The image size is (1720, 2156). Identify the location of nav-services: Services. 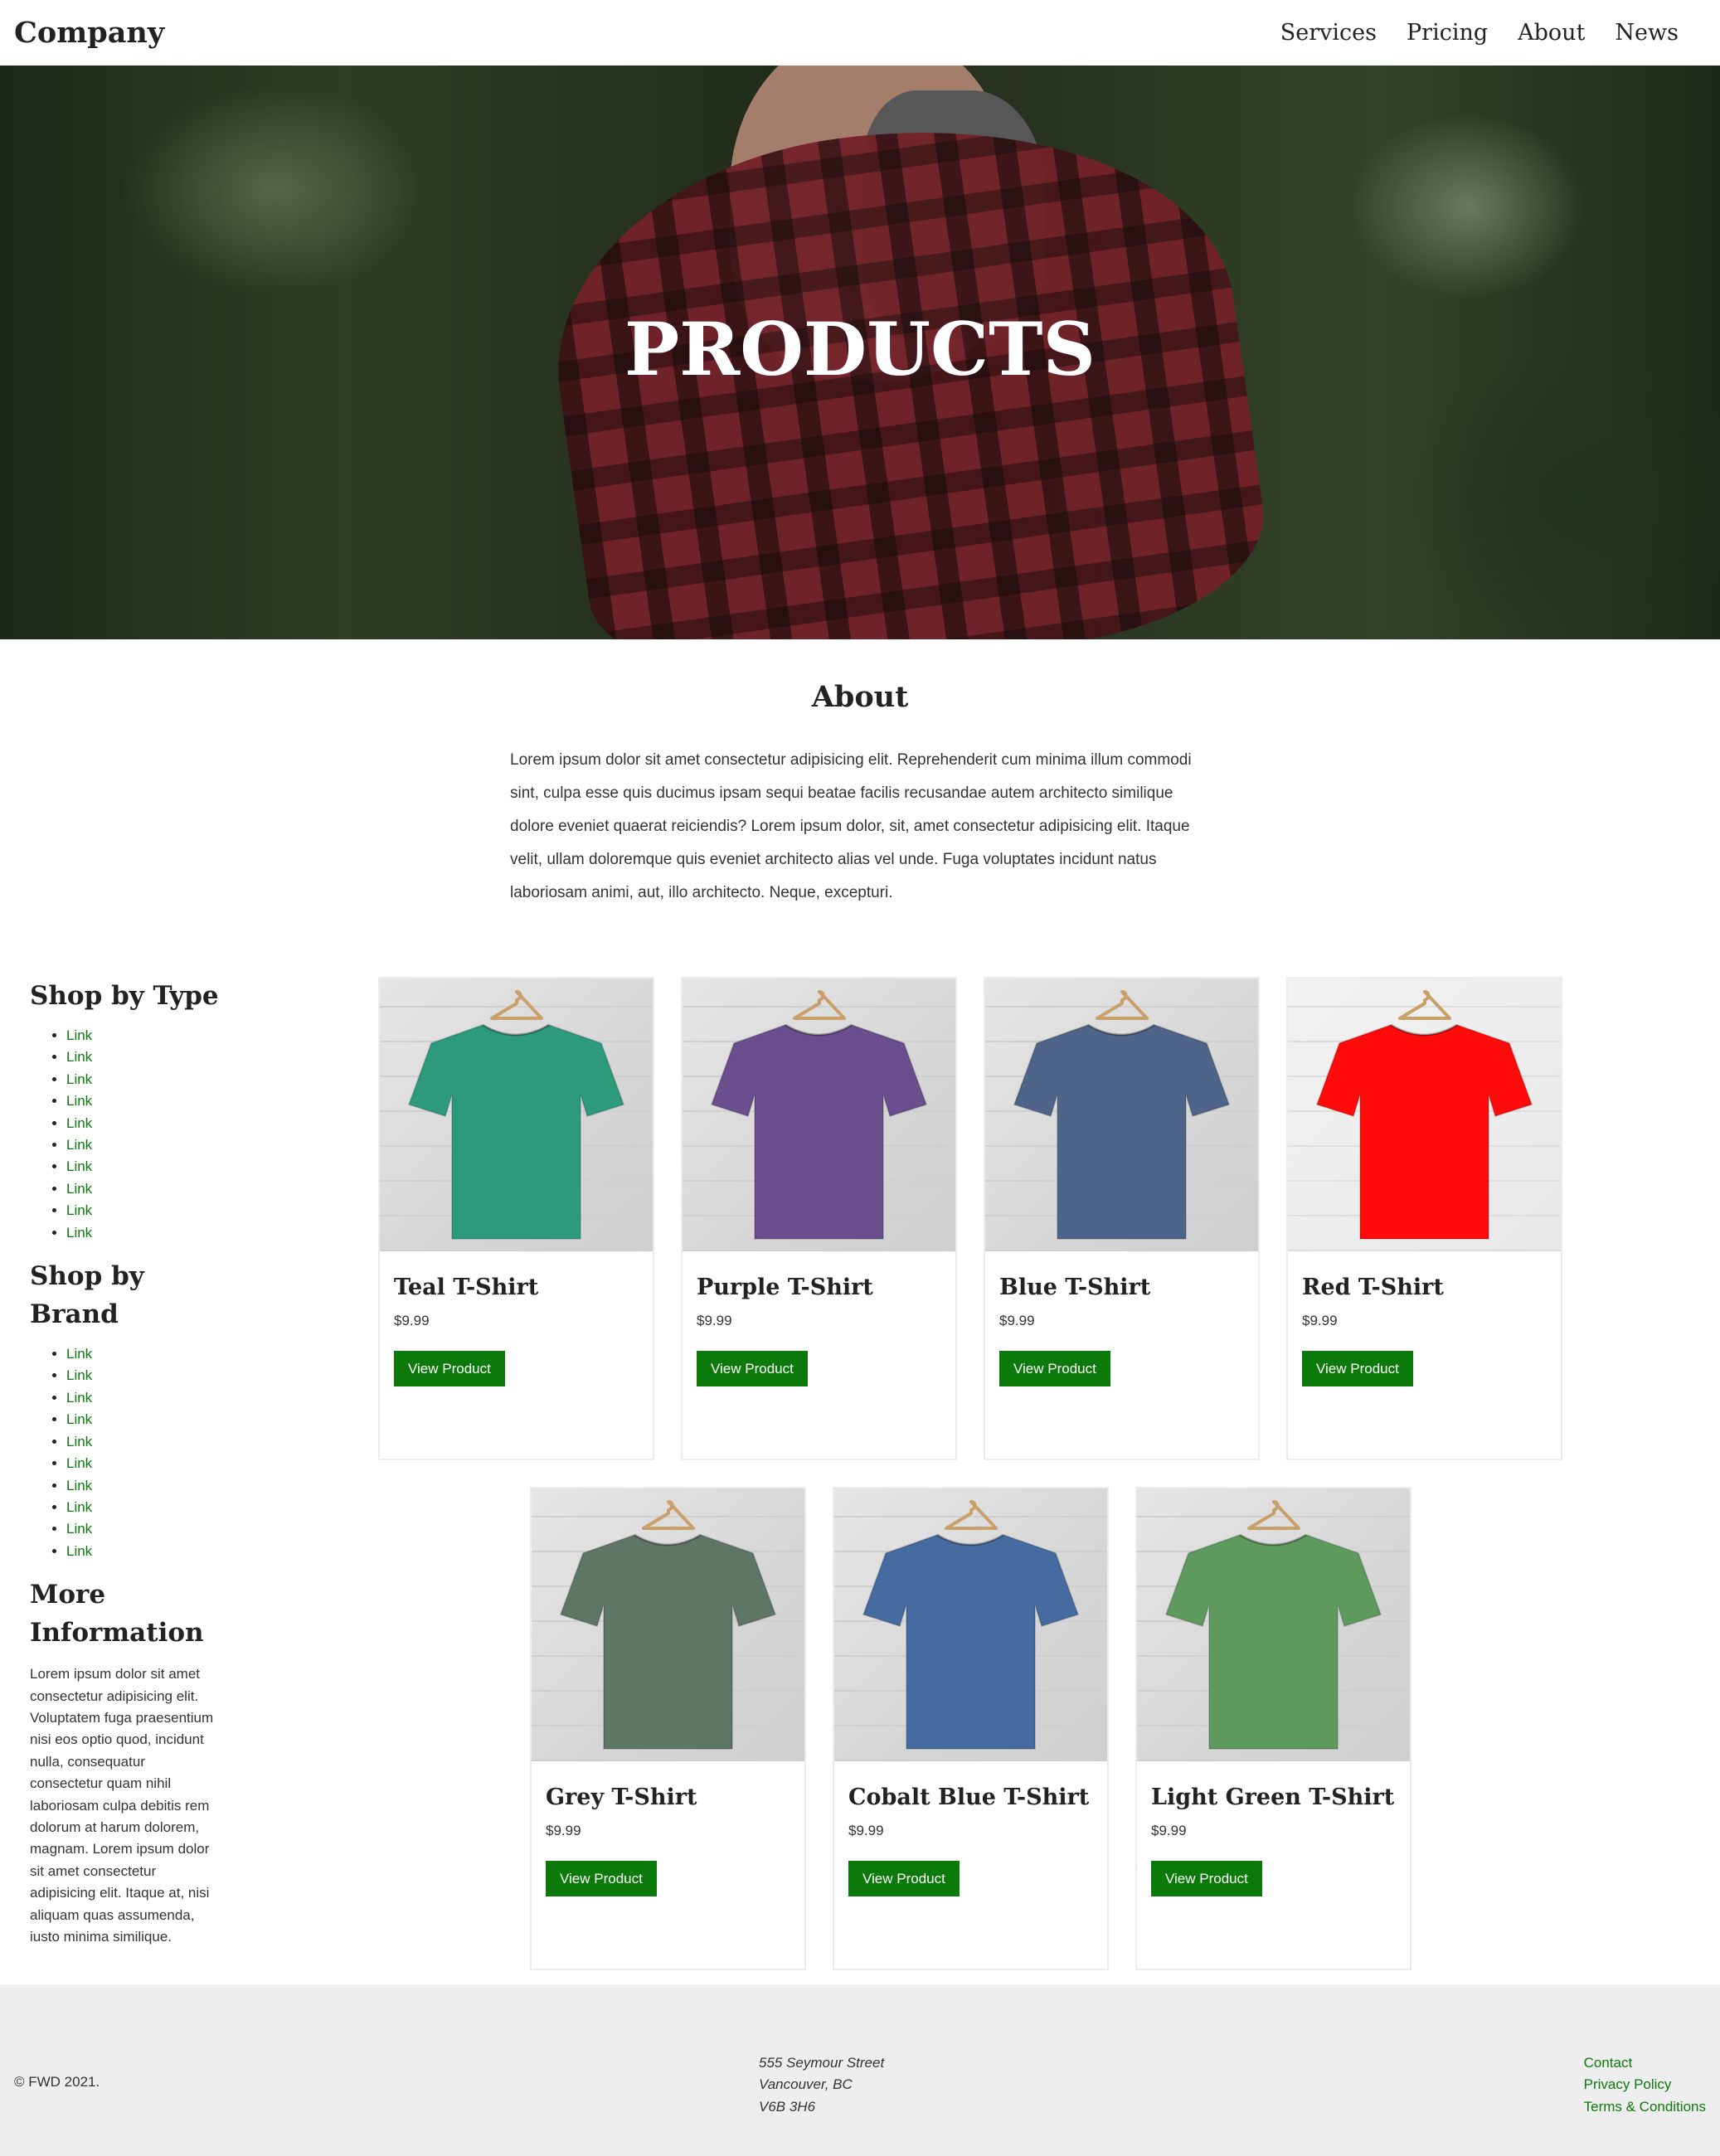
(1328, 33).